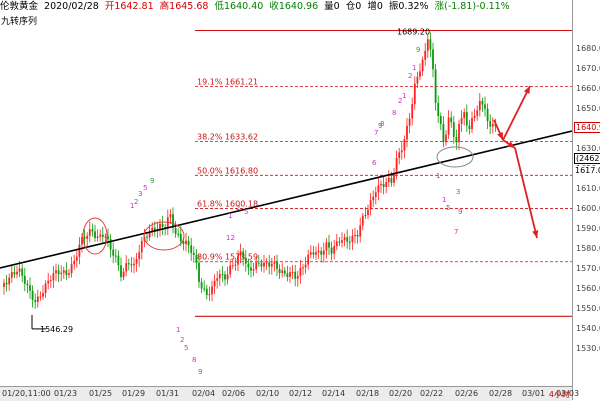 The width and height of the screenshot is (600, 401). Describe the element at coordinates (227, 170) in the screenshot. I see `fib-level-label: 50.0% 1616.80` at that location.